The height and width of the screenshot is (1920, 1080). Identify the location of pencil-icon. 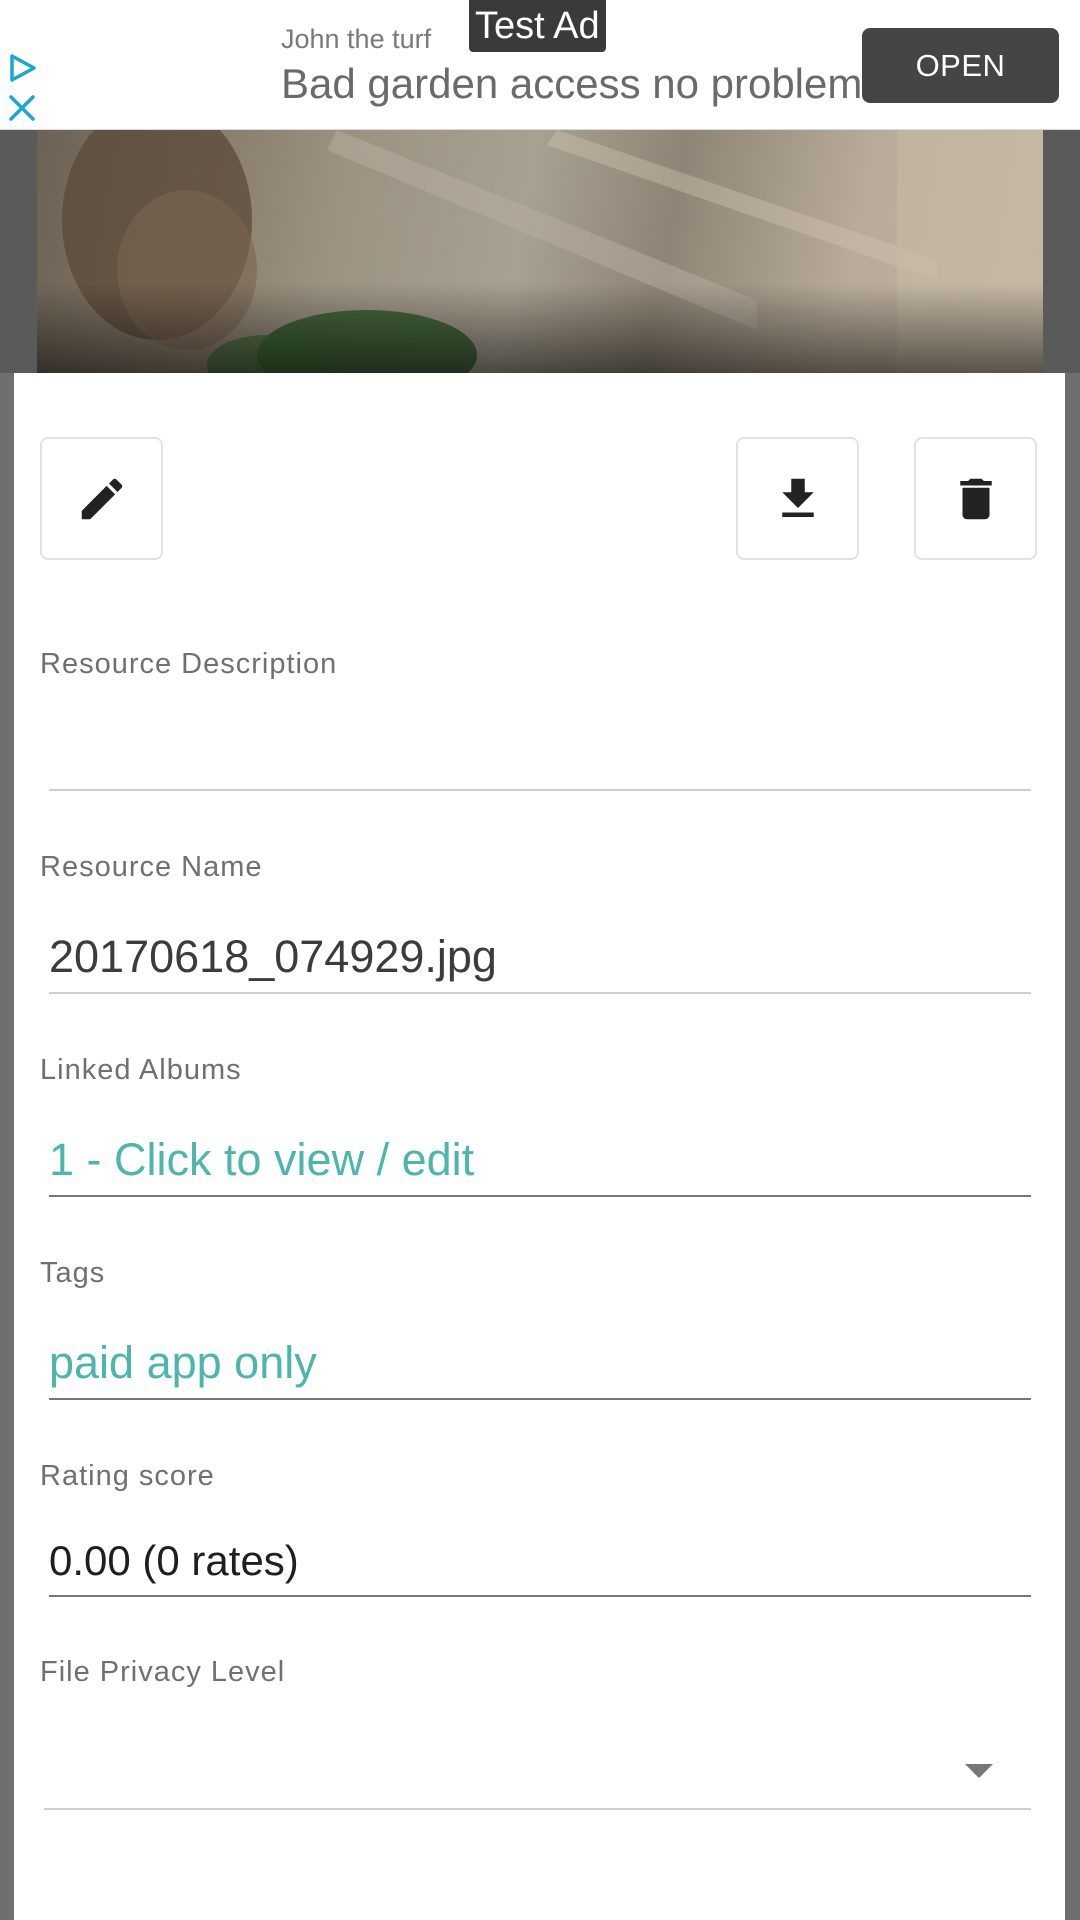
(101, 498).